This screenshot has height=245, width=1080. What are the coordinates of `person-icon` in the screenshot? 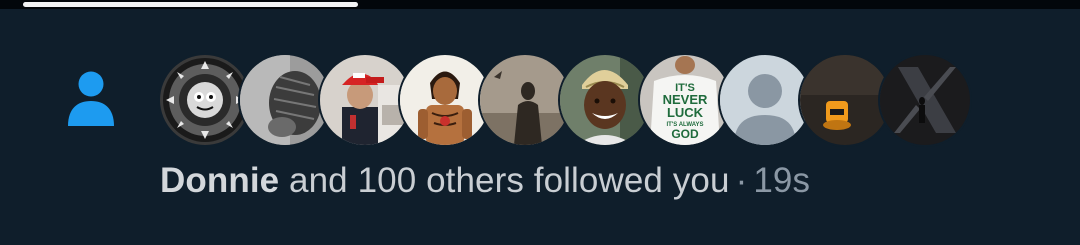 It's located at (91, 98).